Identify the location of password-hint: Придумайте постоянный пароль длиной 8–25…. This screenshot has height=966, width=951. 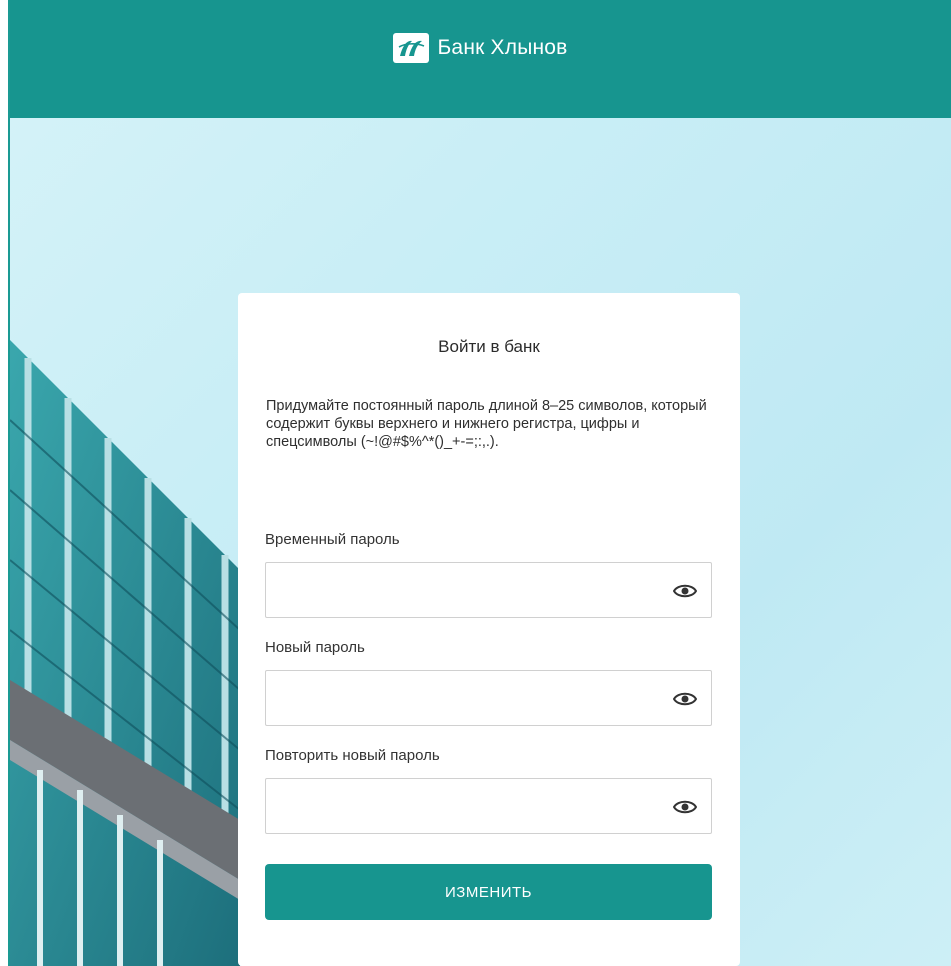
(486, 424).